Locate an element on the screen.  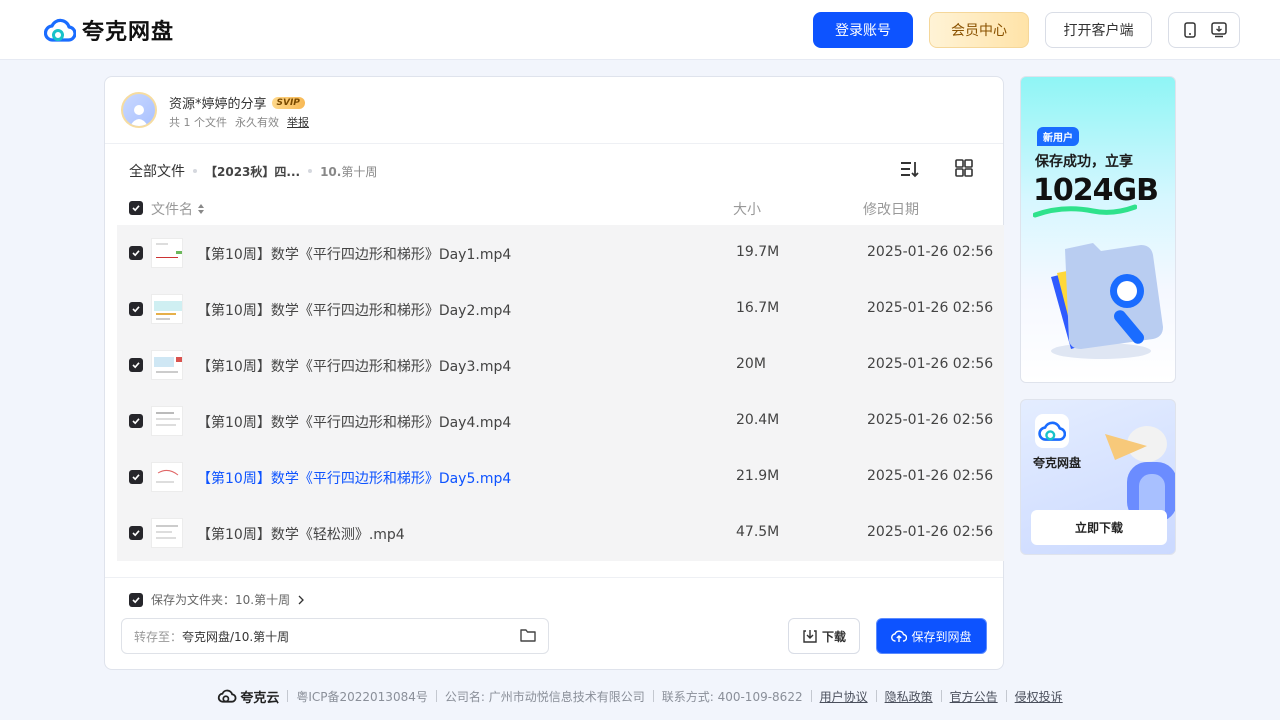
save-as-folder-option: 保存为文件夹：10.第十周 is located at coordinates (217, 599).